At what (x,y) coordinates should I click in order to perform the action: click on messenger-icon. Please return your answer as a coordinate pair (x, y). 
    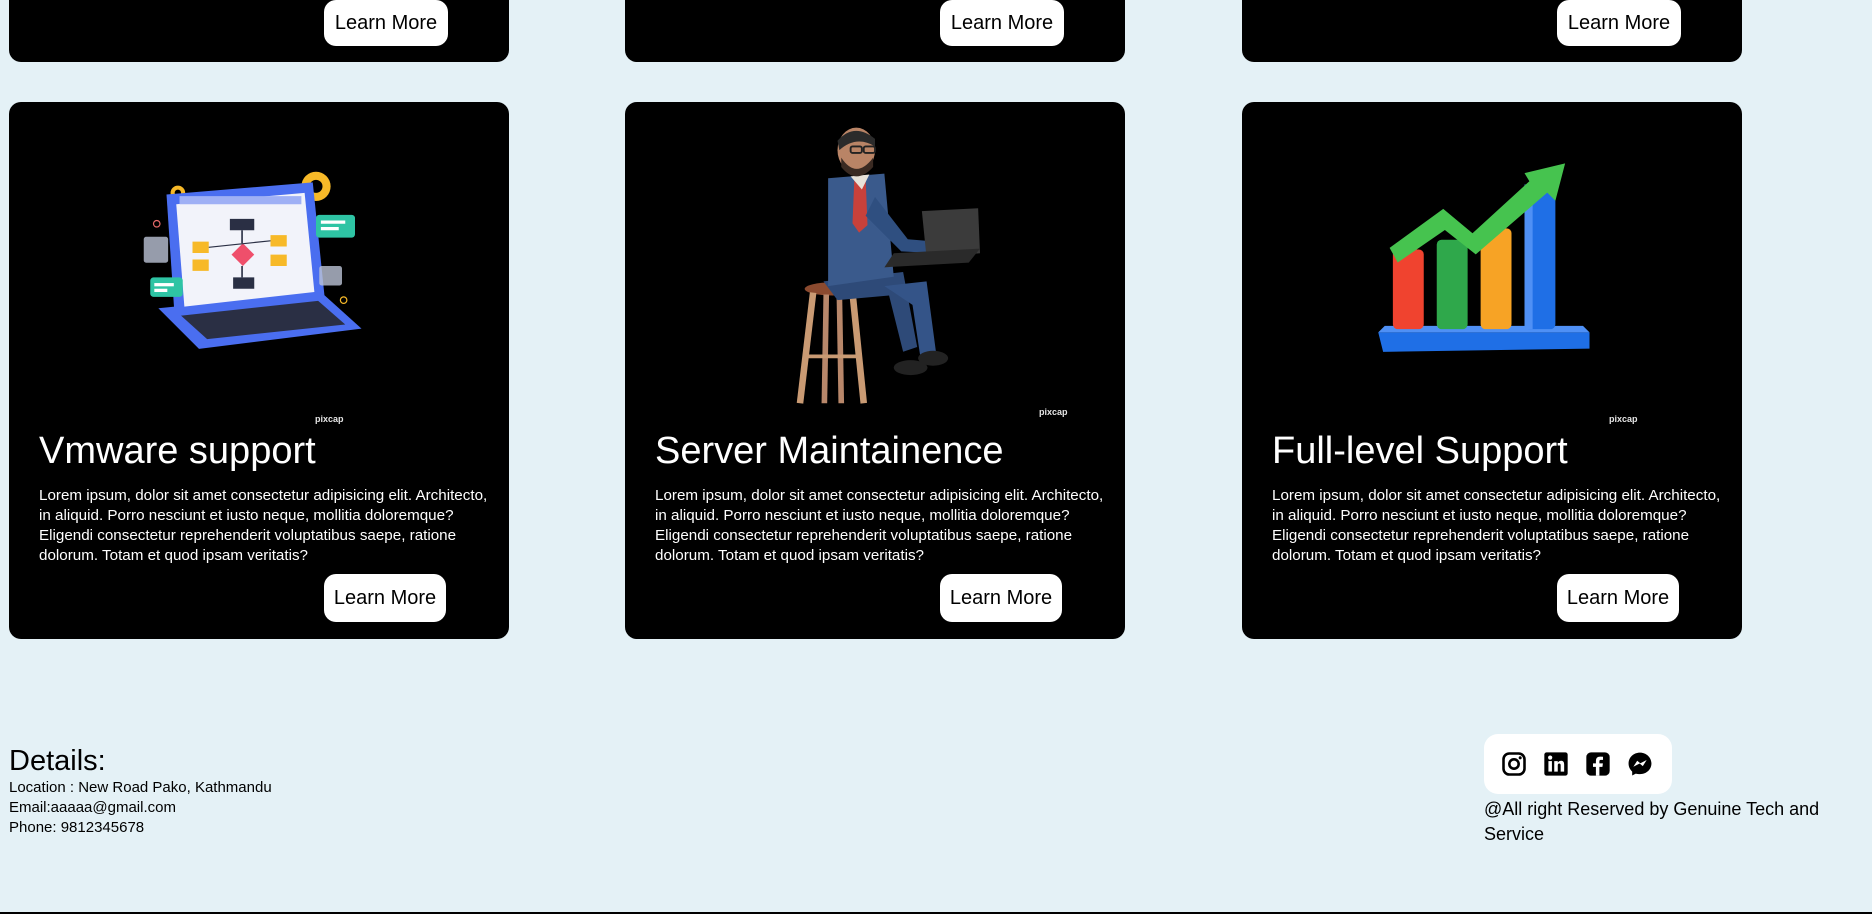
    Looking at the image, I should click on (1640, 764).